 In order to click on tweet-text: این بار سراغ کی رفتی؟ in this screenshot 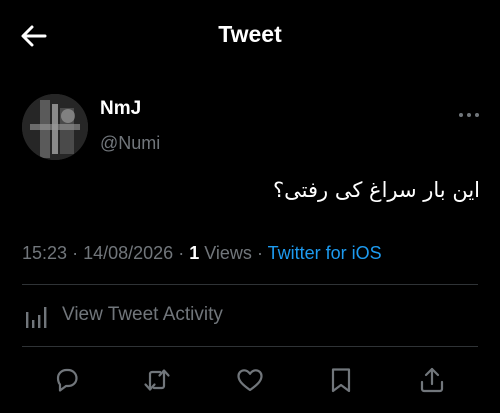, I will do `click(376, 190)`.